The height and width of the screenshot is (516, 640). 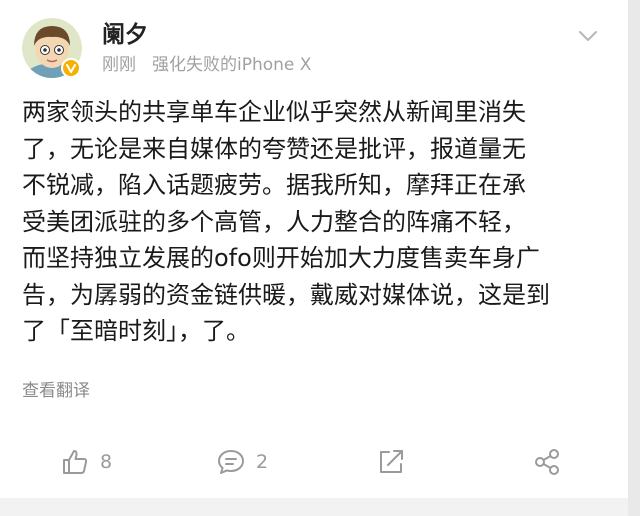 I want to click on verified-badge-icon, so click(x=71, y=68).